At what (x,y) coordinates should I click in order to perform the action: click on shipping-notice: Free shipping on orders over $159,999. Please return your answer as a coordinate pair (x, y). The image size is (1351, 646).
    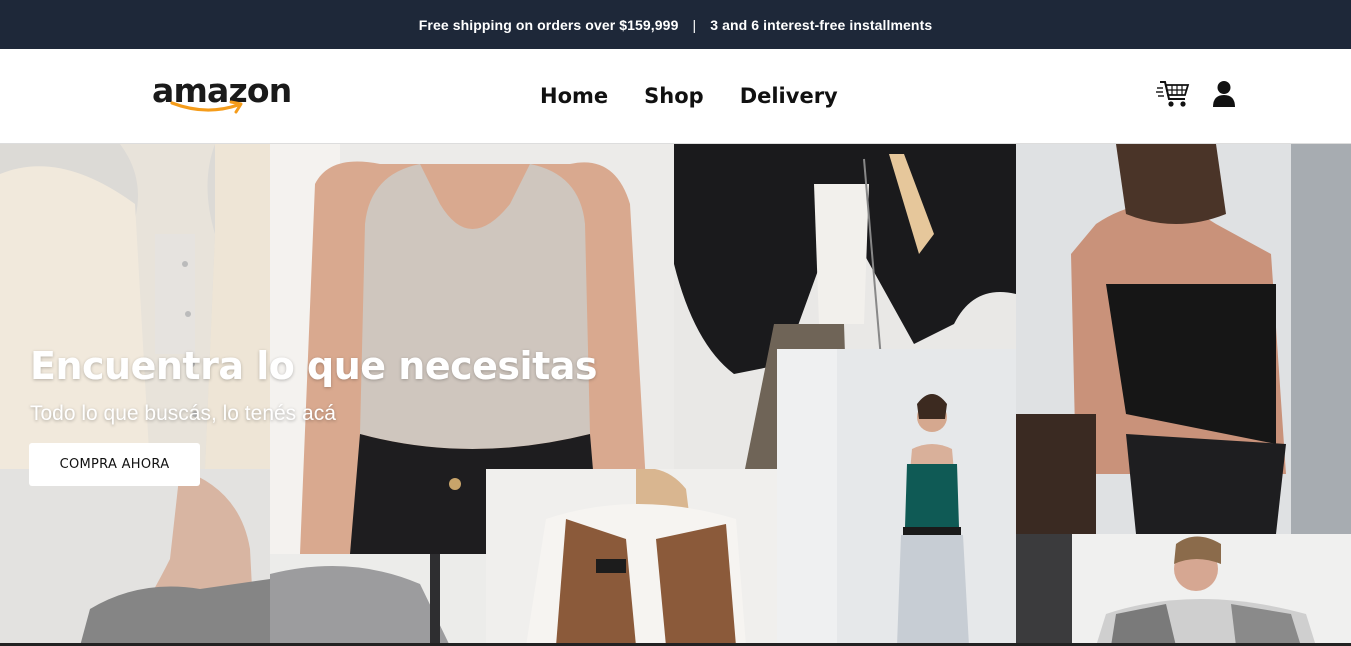
    Looking at the image, I should click on (548, 24).